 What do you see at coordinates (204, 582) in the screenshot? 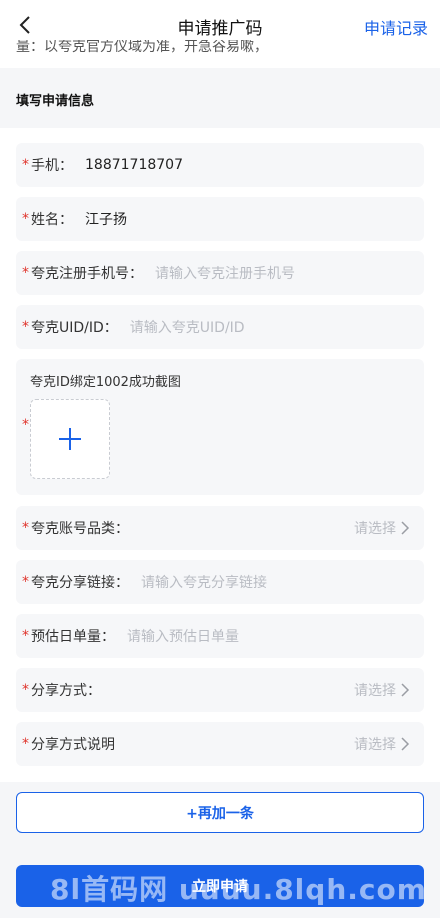
I see `share-link-input: 请输入夸克分享链接` at bounding box center [204, 582].